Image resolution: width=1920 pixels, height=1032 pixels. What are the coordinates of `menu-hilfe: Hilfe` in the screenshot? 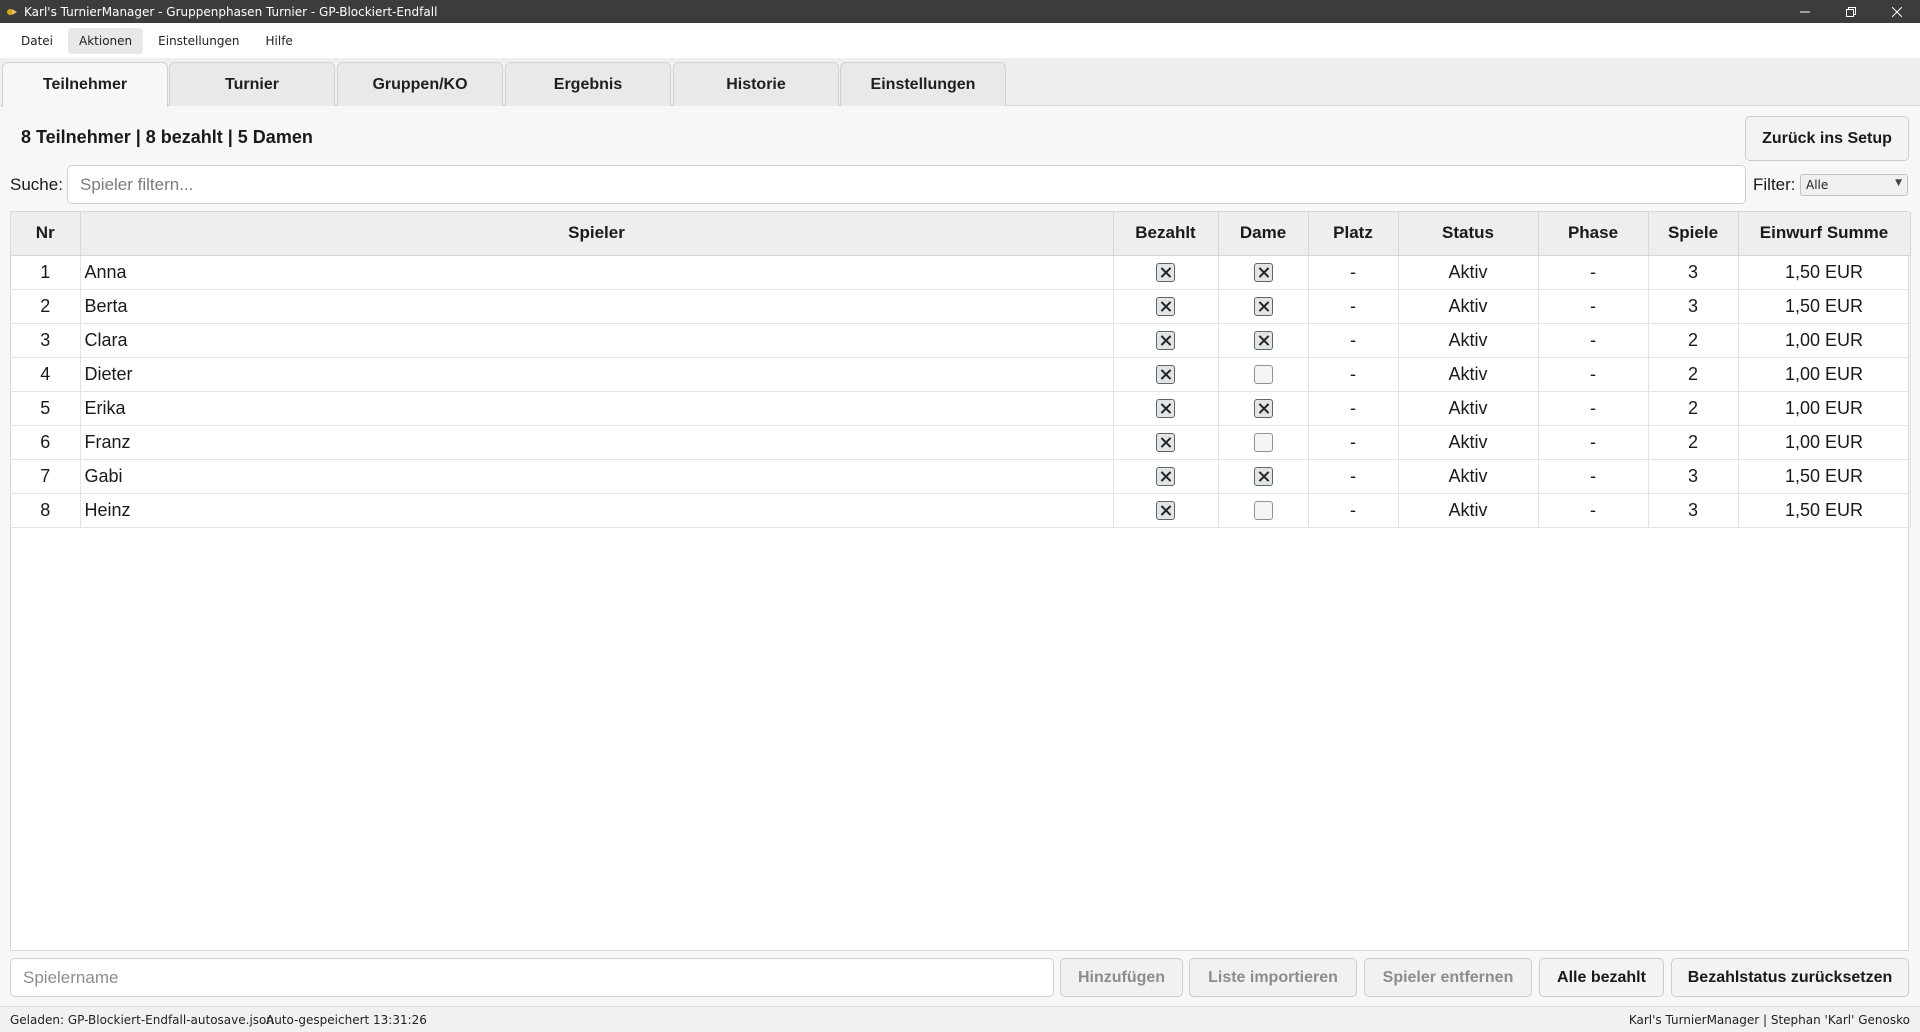 It's located at (279, 41).